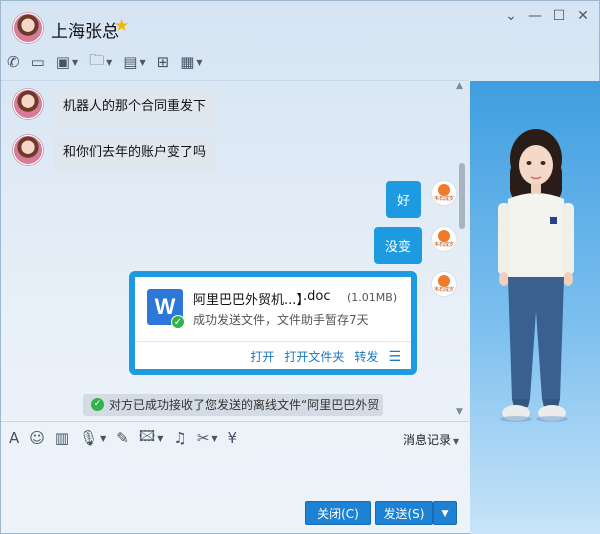 This screenshot has width=600, height=534. I want to click on message-bubble: 和你们去年的账户变了吗, so click(135, 153).